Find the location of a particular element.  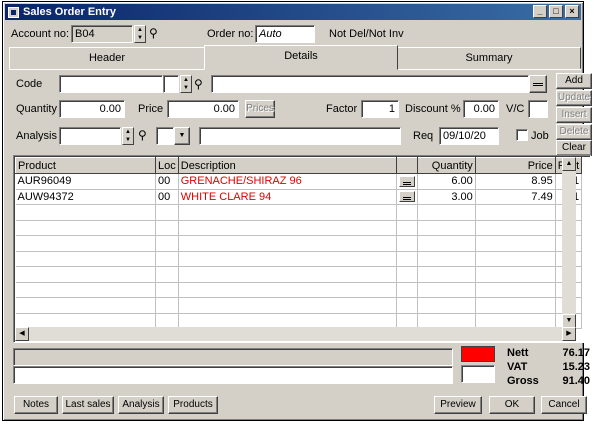

order-label: Order no: is located at coordinates (230, 34).